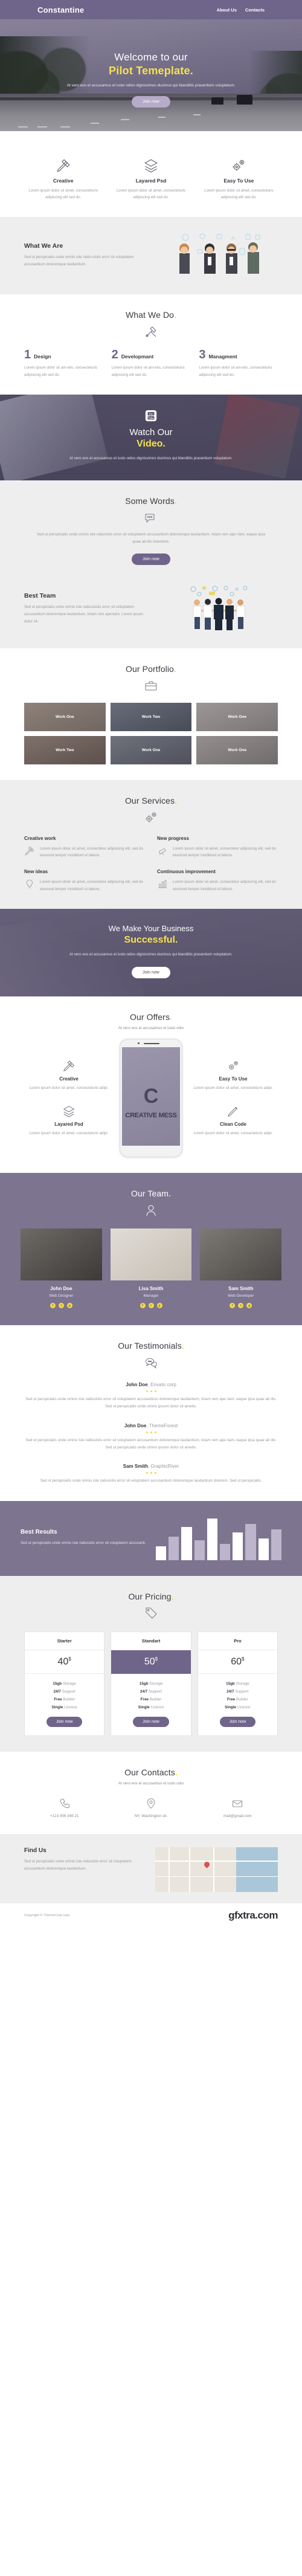  I want to click on phone-screen-caption: CREATIVE MESS, so click(151, 1115).